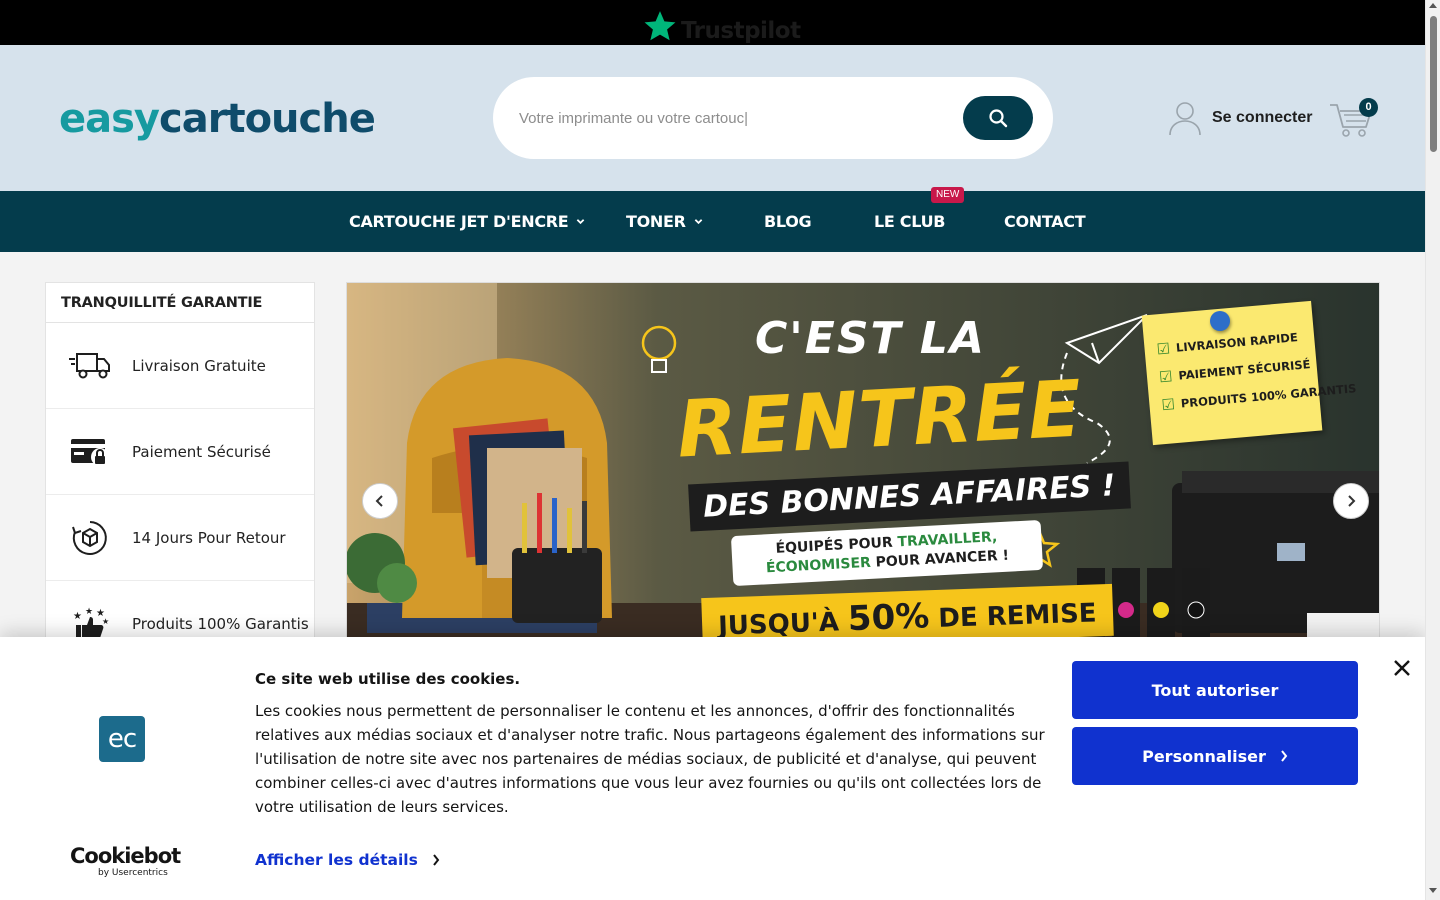  Describe the element at coordinates (734, 118) in the screenshot. I see `search-input` at that location.